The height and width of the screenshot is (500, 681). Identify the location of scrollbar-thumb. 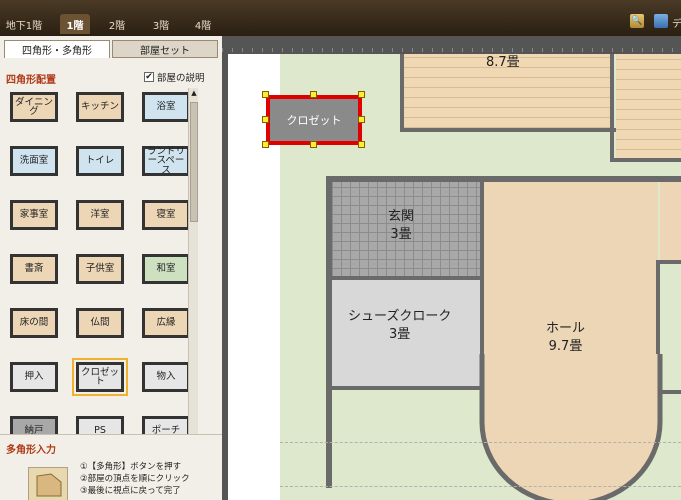
(194, 162).